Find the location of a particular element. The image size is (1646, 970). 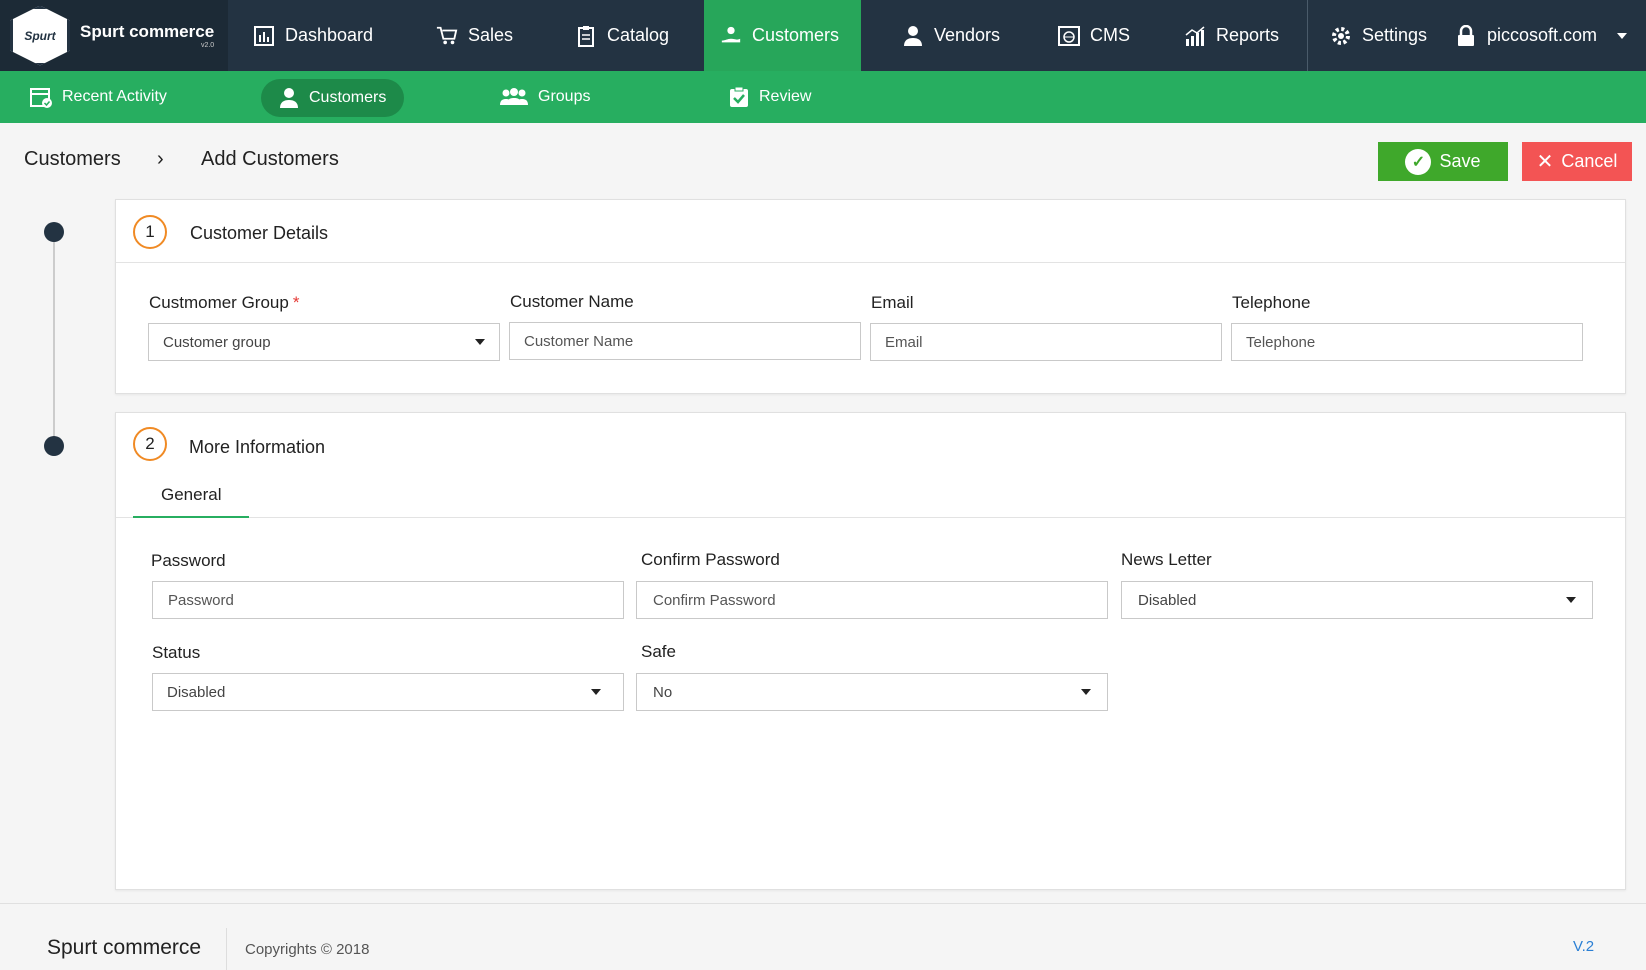

nav-customers: Customers is located at coordinates (782, 35).